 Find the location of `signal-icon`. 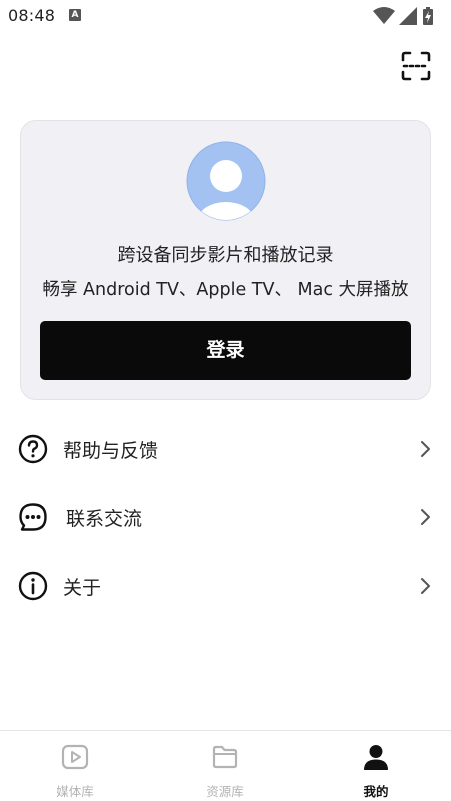

signal-icon is located at coordinates (408, 16).